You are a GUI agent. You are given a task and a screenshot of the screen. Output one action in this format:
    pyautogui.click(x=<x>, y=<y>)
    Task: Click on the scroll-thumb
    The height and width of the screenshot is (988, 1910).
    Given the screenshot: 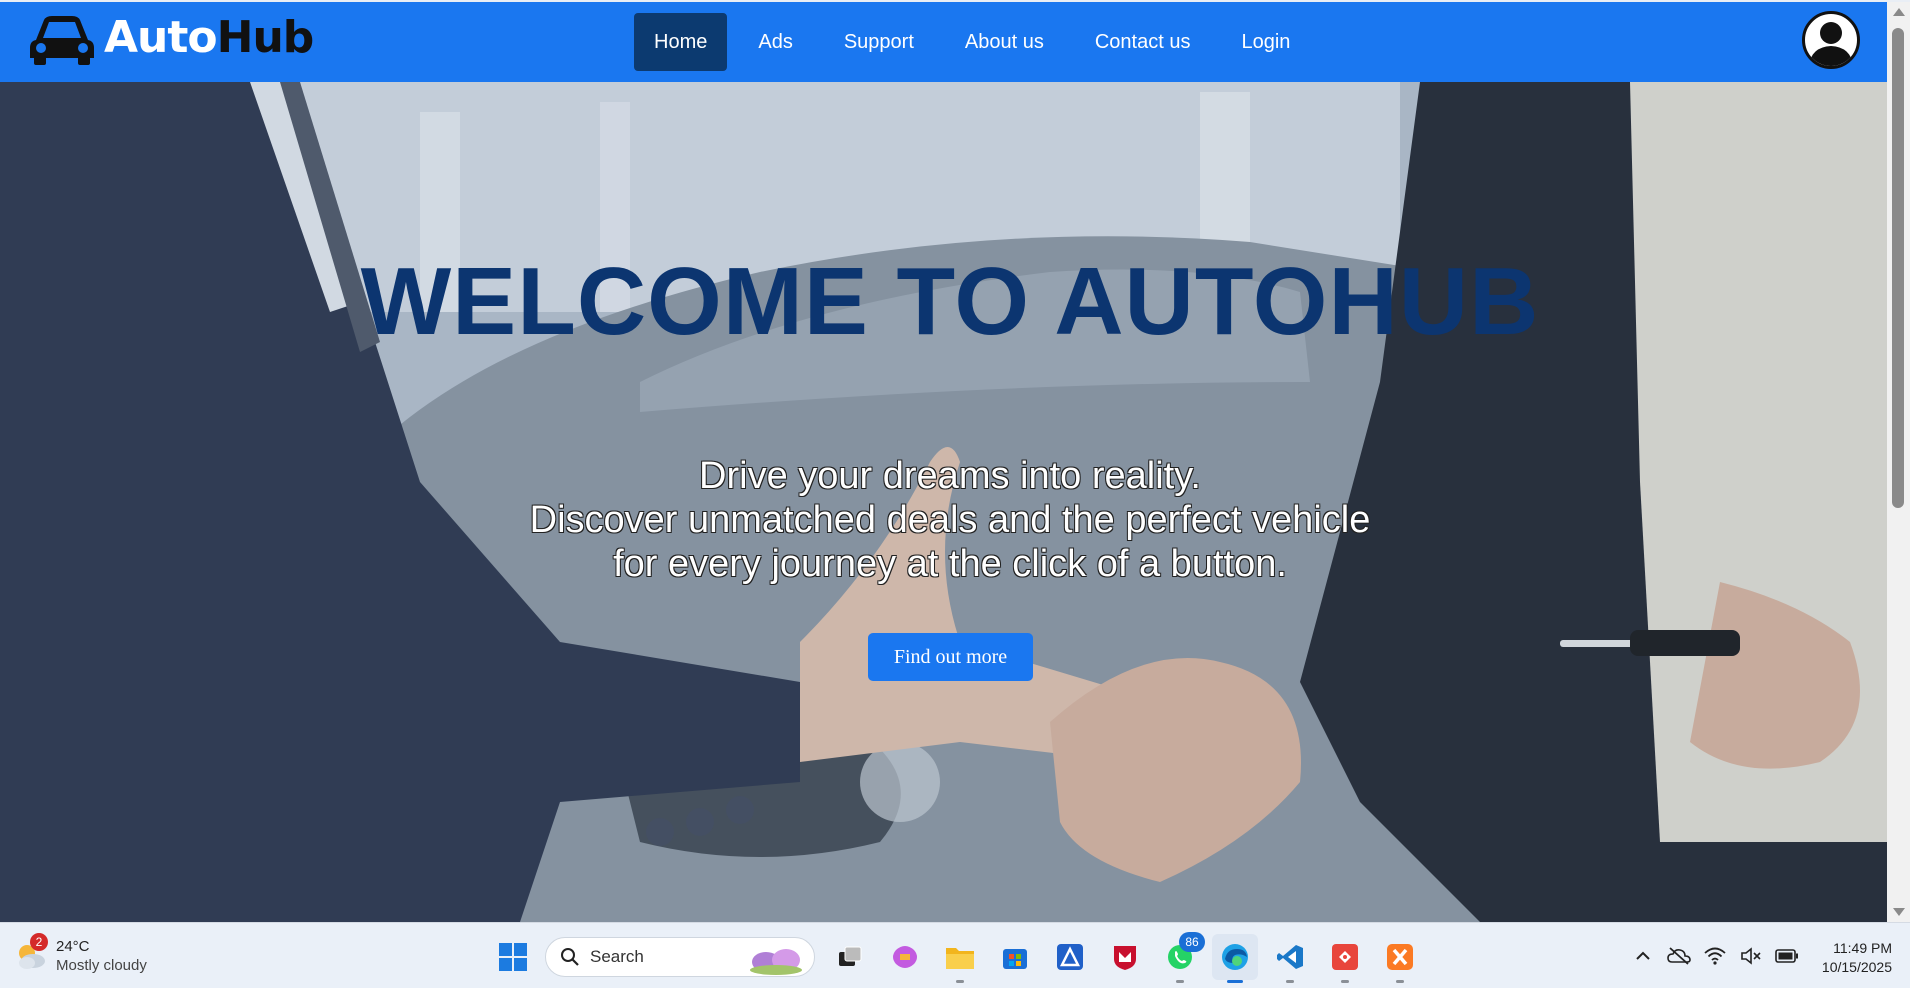 What is the action you would take?
    pyautogui.click(x=1898, y=268)
    